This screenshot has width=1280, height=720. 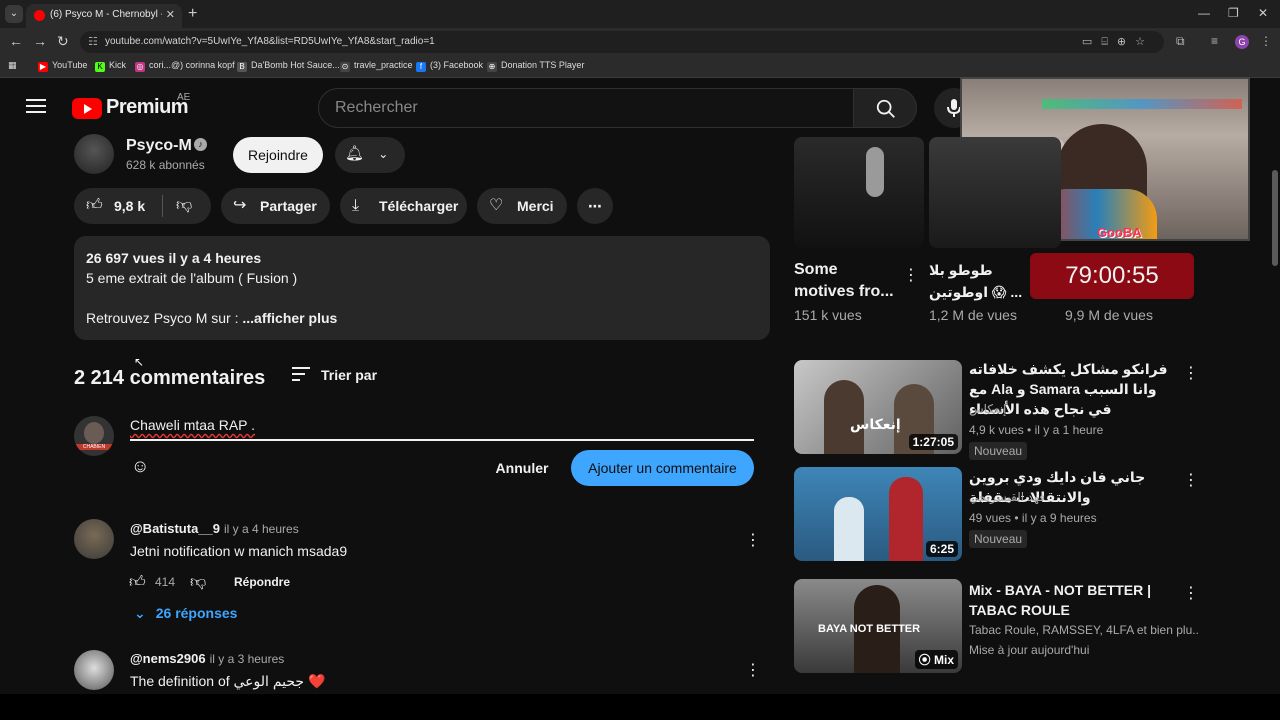 What do you see at coordinates (165, 582) in the screenshot?
I see `comment-like-count: 414` at bounding box center [165, 582].